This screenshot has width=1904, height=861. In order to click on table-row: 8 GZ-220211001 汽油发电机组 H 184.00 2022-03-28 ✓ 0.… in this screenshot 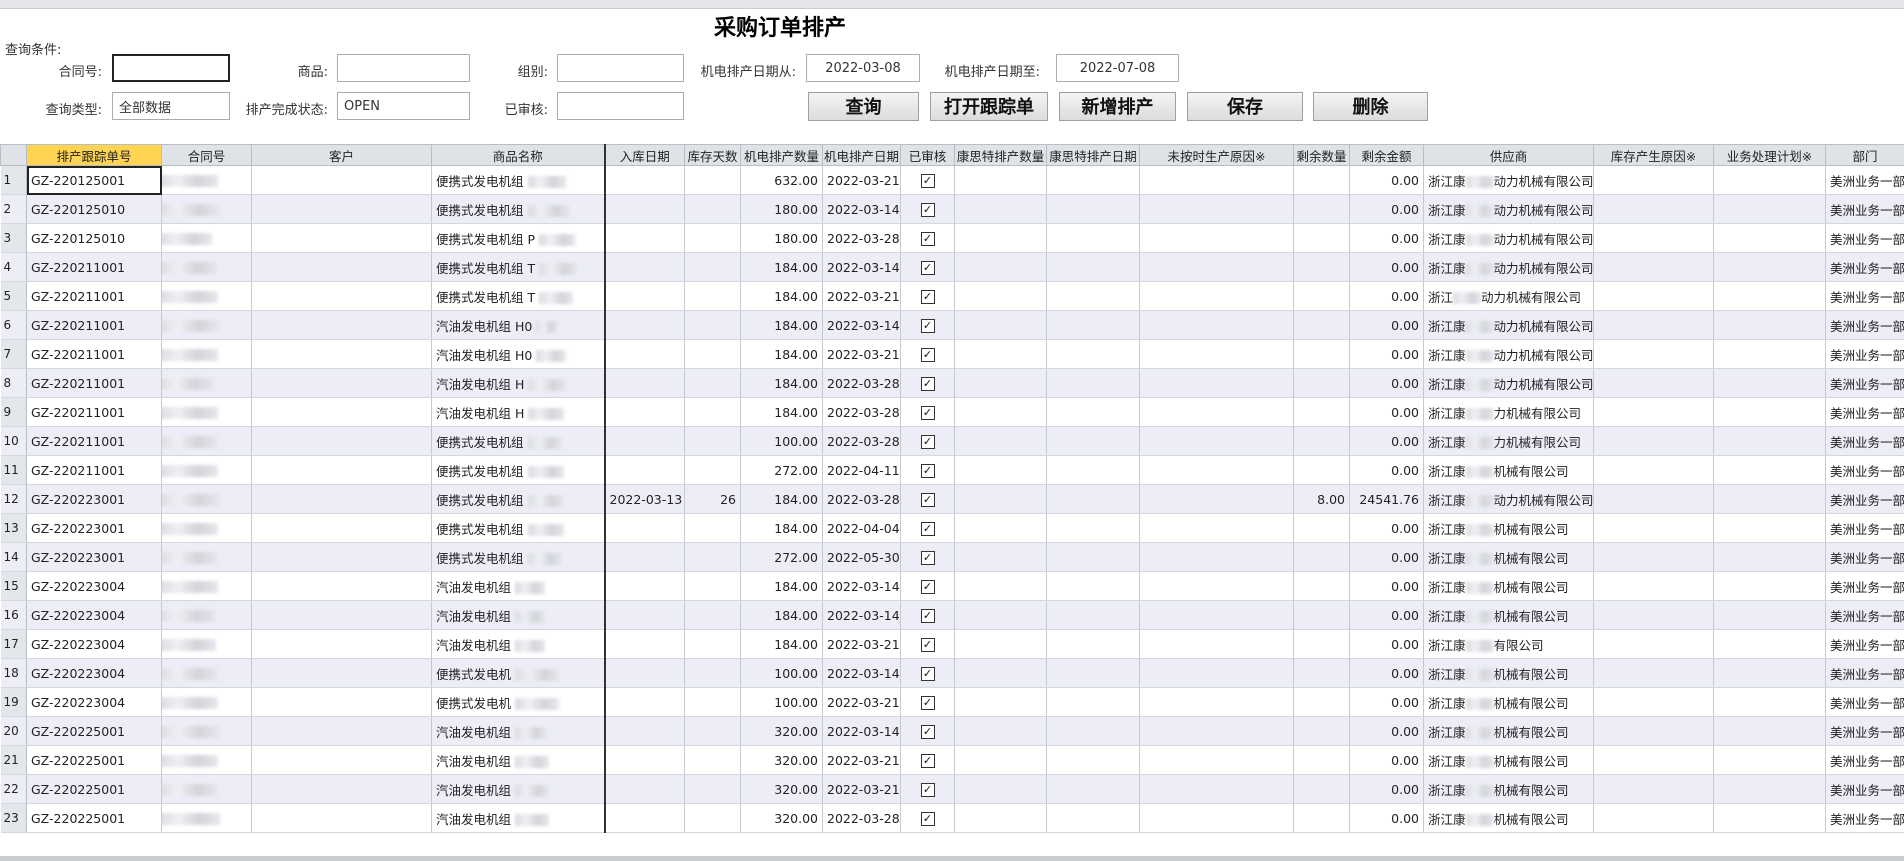, I will do `click(952, 383)`.